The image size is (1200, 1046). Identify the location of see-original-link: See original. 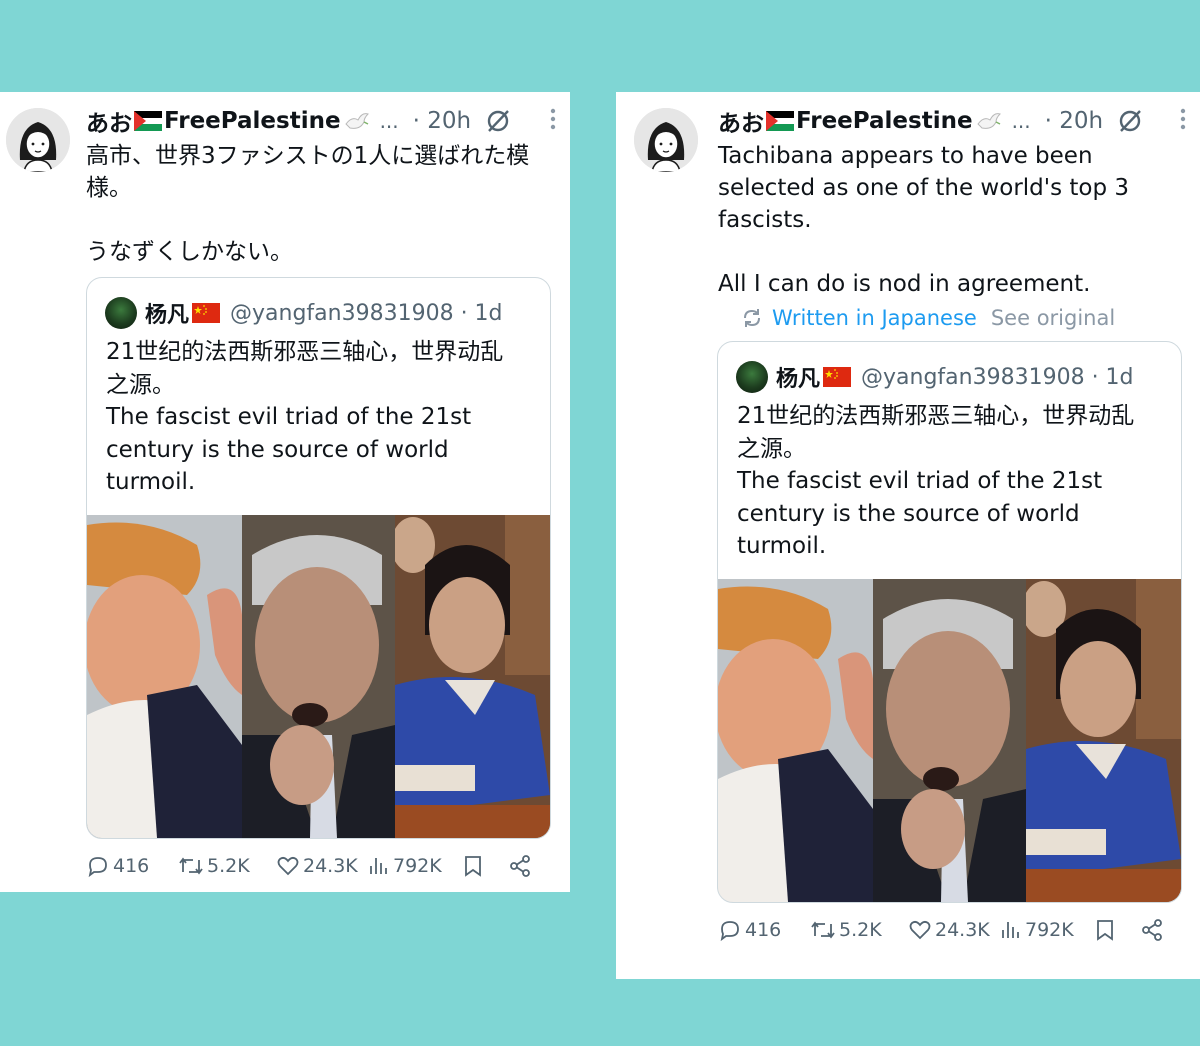
(1053, 318).